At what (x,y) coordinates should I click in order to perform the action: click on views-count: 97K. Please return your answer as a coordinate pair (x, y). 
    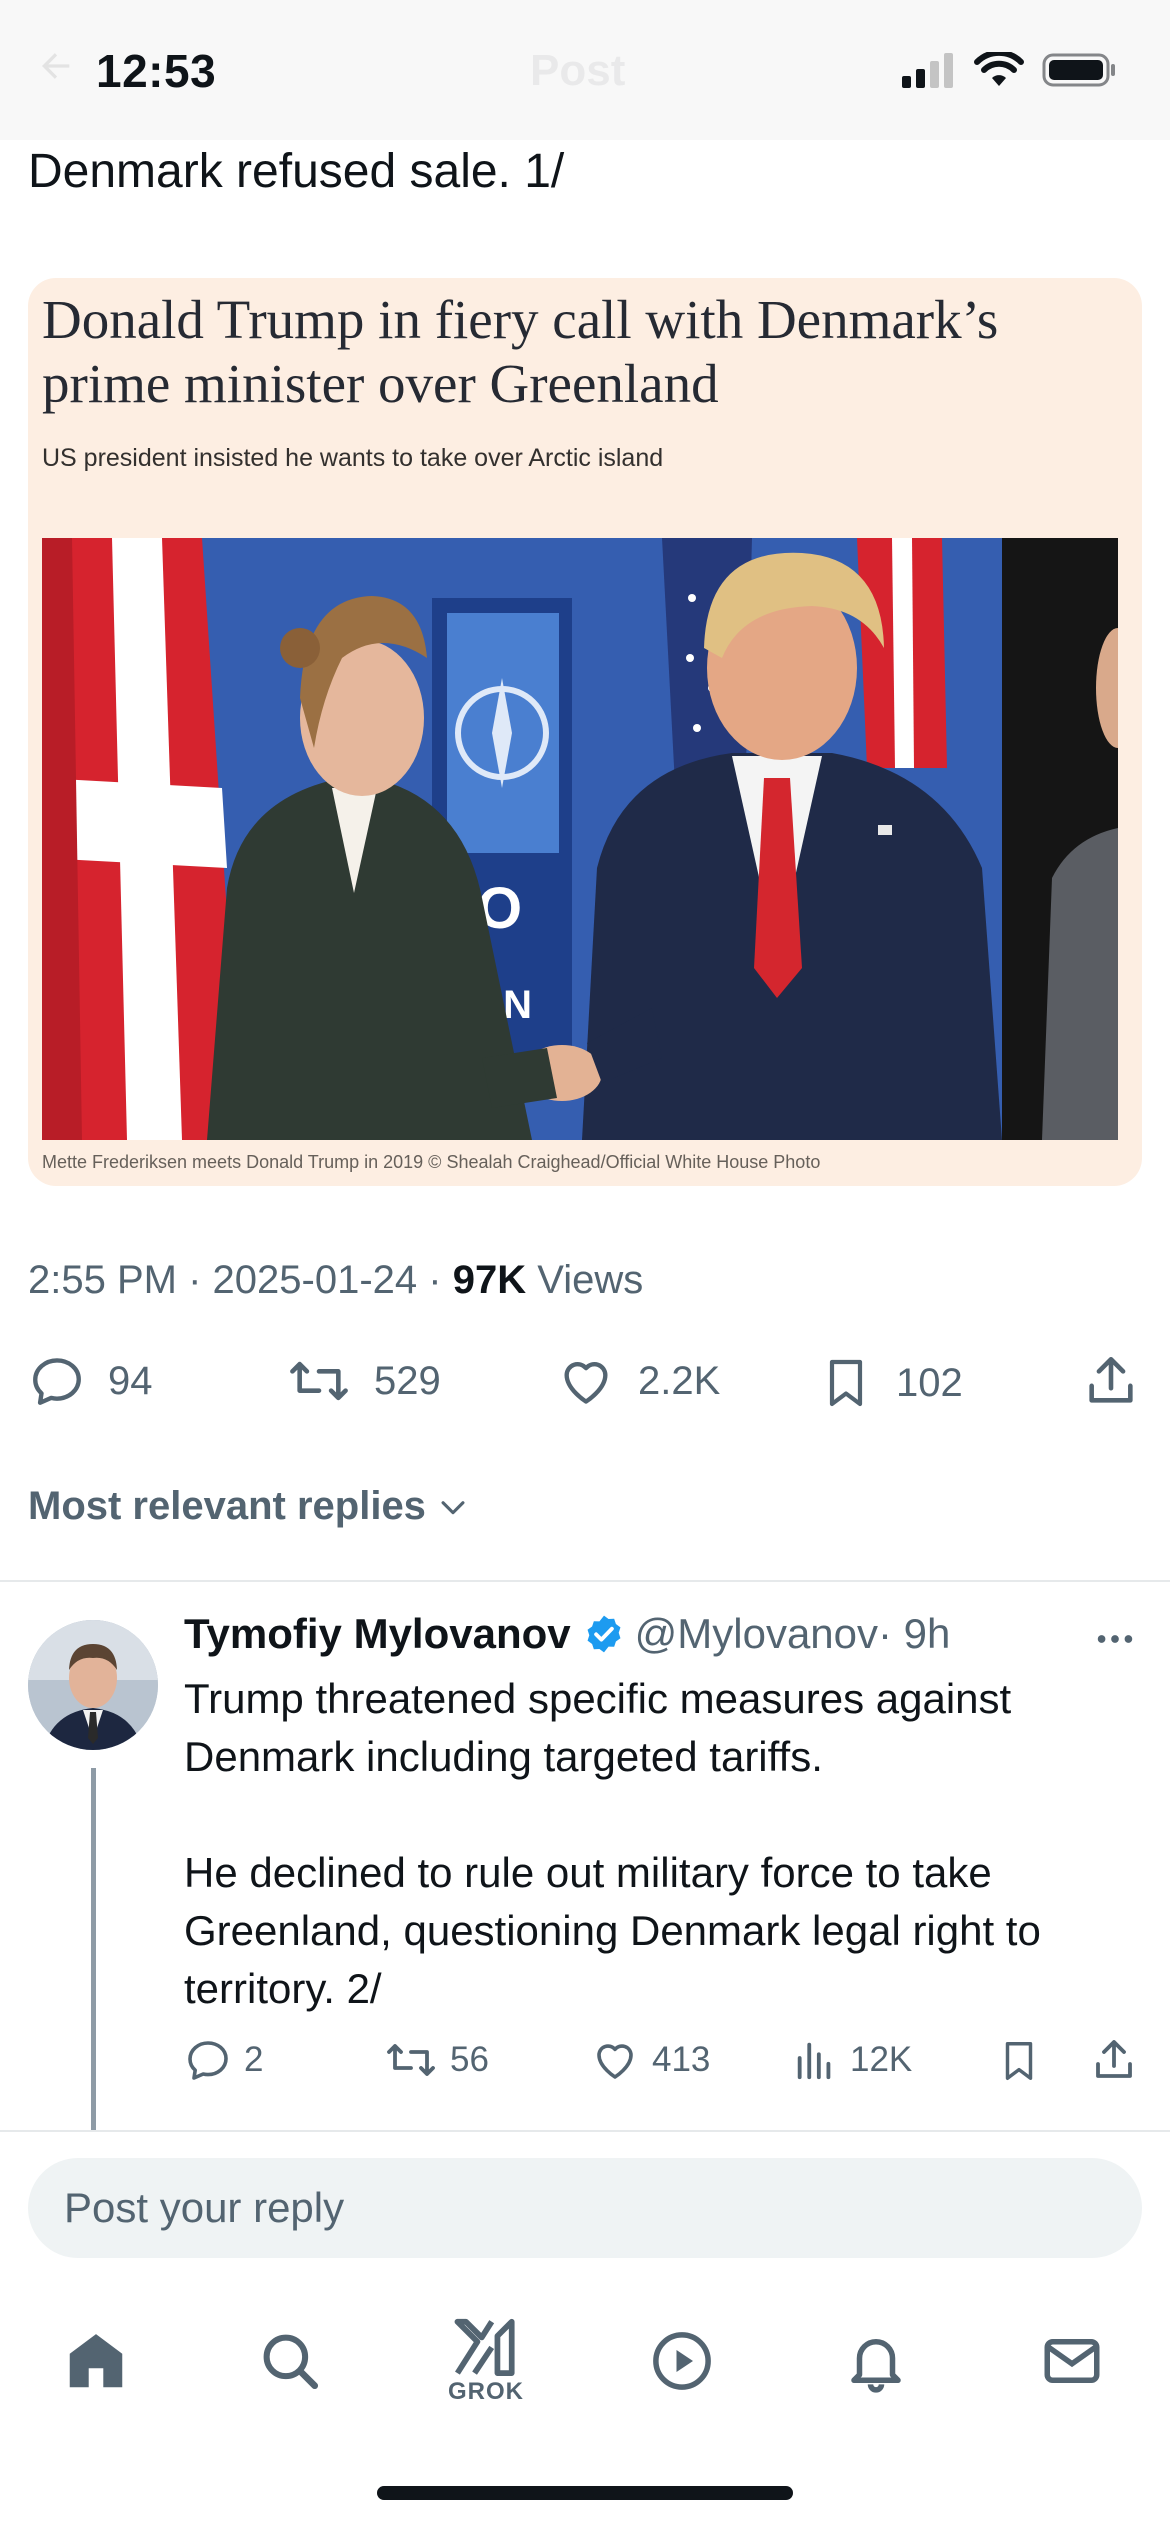
    Looking at the image, I should click on (489, 1280).